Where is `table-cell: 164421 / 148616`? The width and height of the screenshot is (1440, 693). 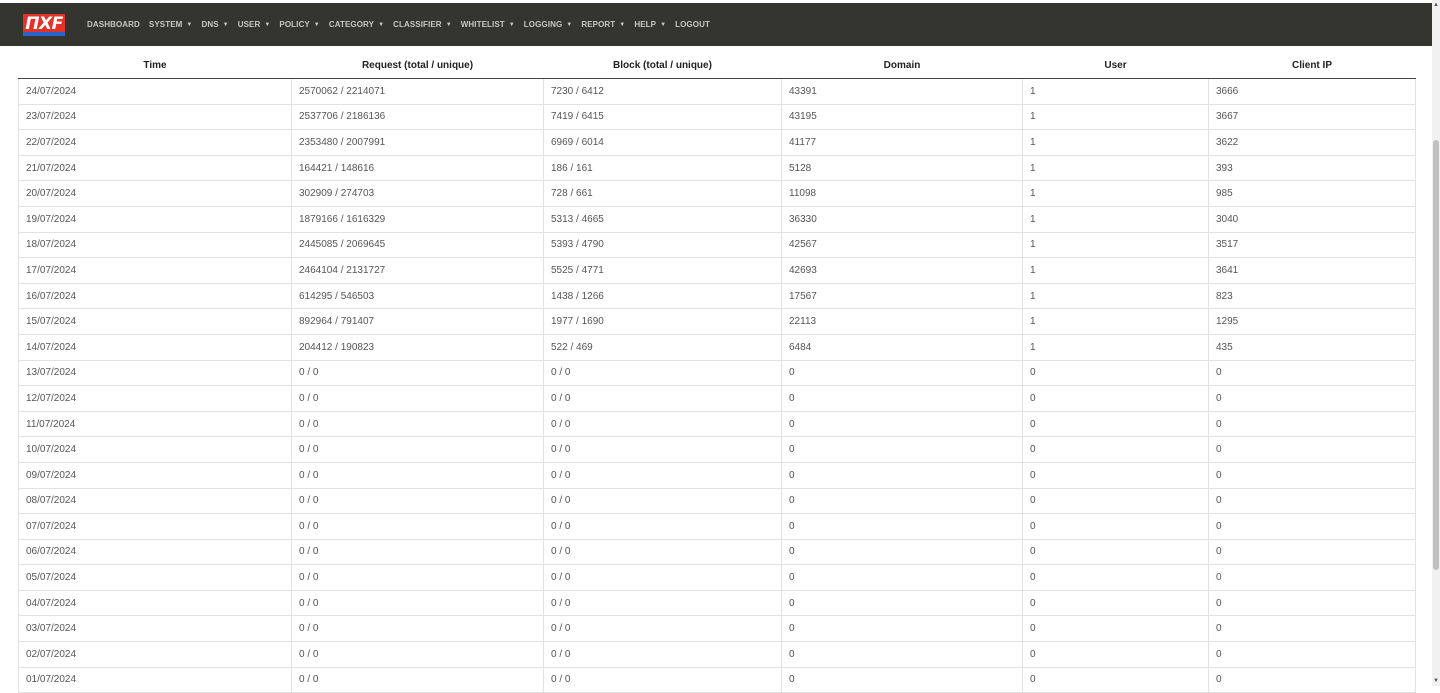
table-cell: 164421 / 148616 is located at coordinates (417, 168).